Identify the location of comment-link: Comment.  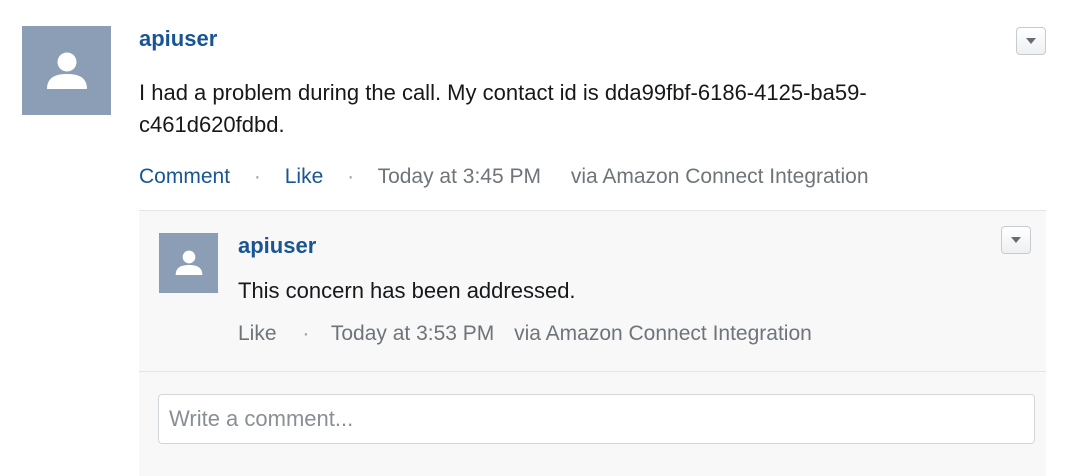
(184, 176).